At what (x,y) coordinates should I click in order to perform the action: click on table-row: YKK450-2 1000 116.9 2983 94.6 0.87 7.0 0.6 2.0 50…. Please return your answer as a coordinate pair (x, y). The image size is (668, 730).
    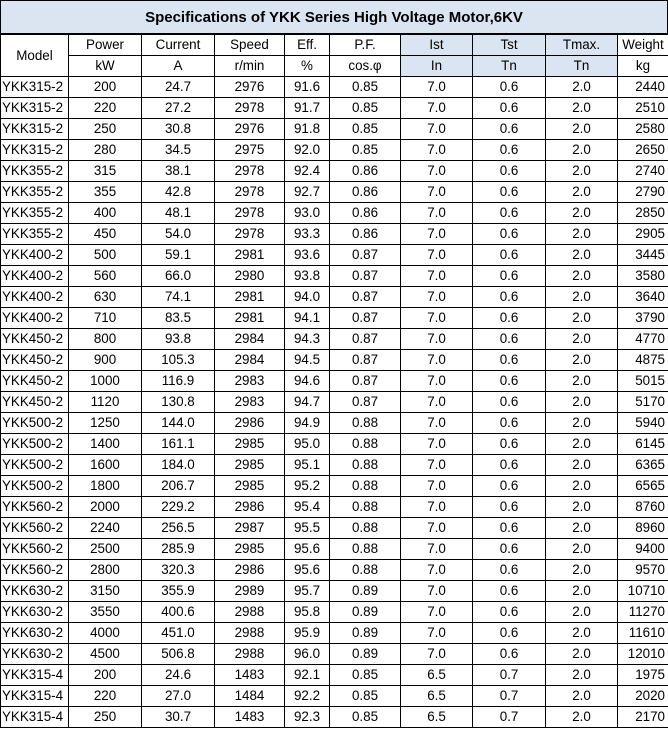
    Looking at the image, I should click on (334, 381).